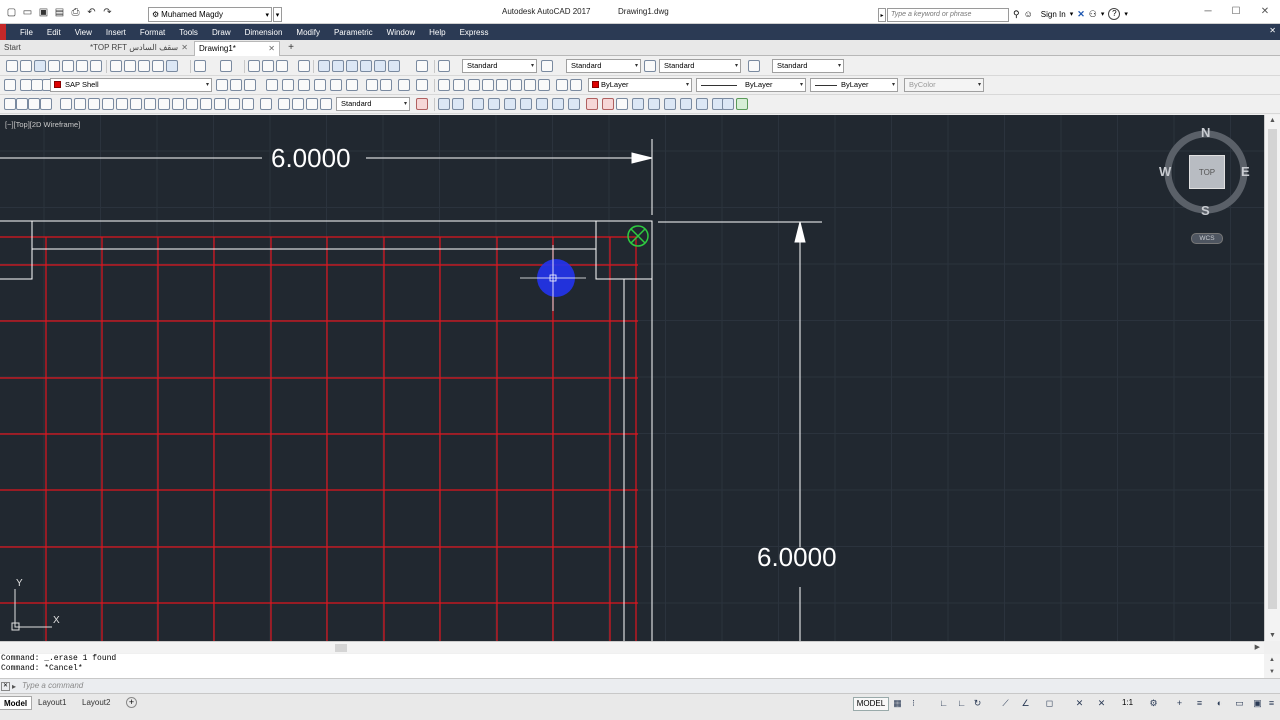 The width and height of the screenshot is (1280, 720). I want to click on lineweight-icon: ≡, so click(1199, 703).